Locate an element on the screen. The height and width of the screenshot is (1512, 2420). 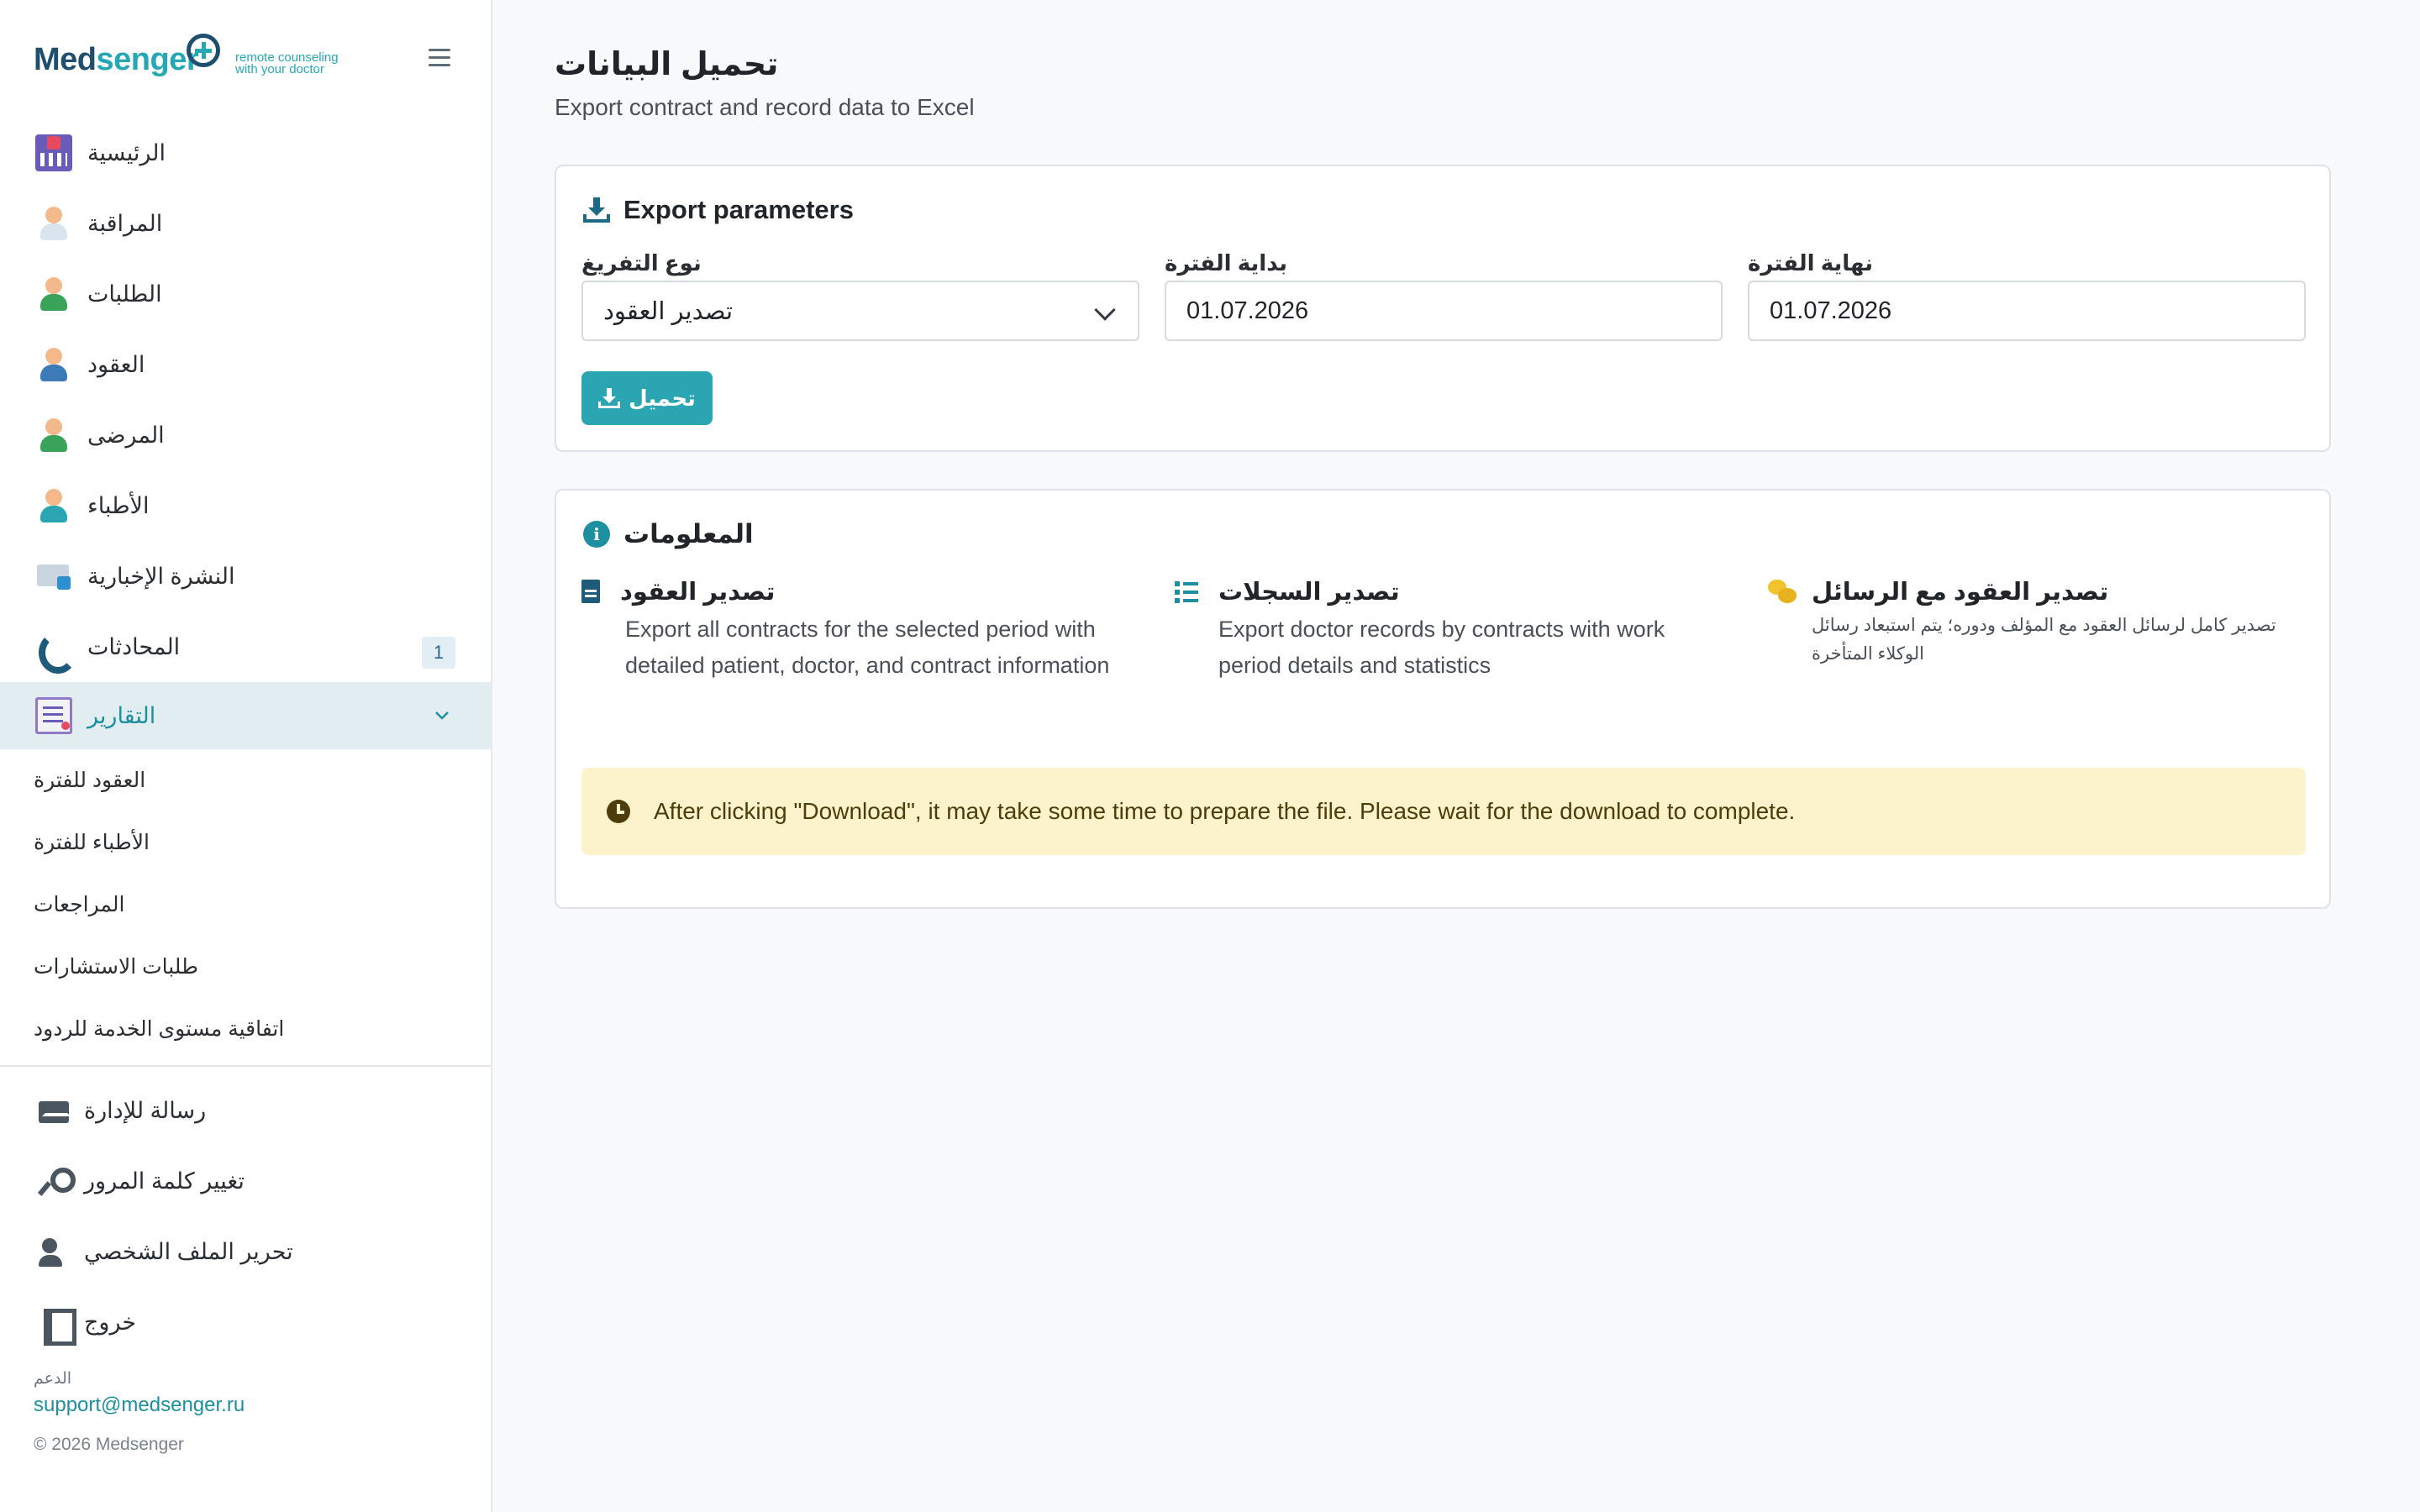
sidebar-item-label: الطلبات is located at coordinates (124, 294).